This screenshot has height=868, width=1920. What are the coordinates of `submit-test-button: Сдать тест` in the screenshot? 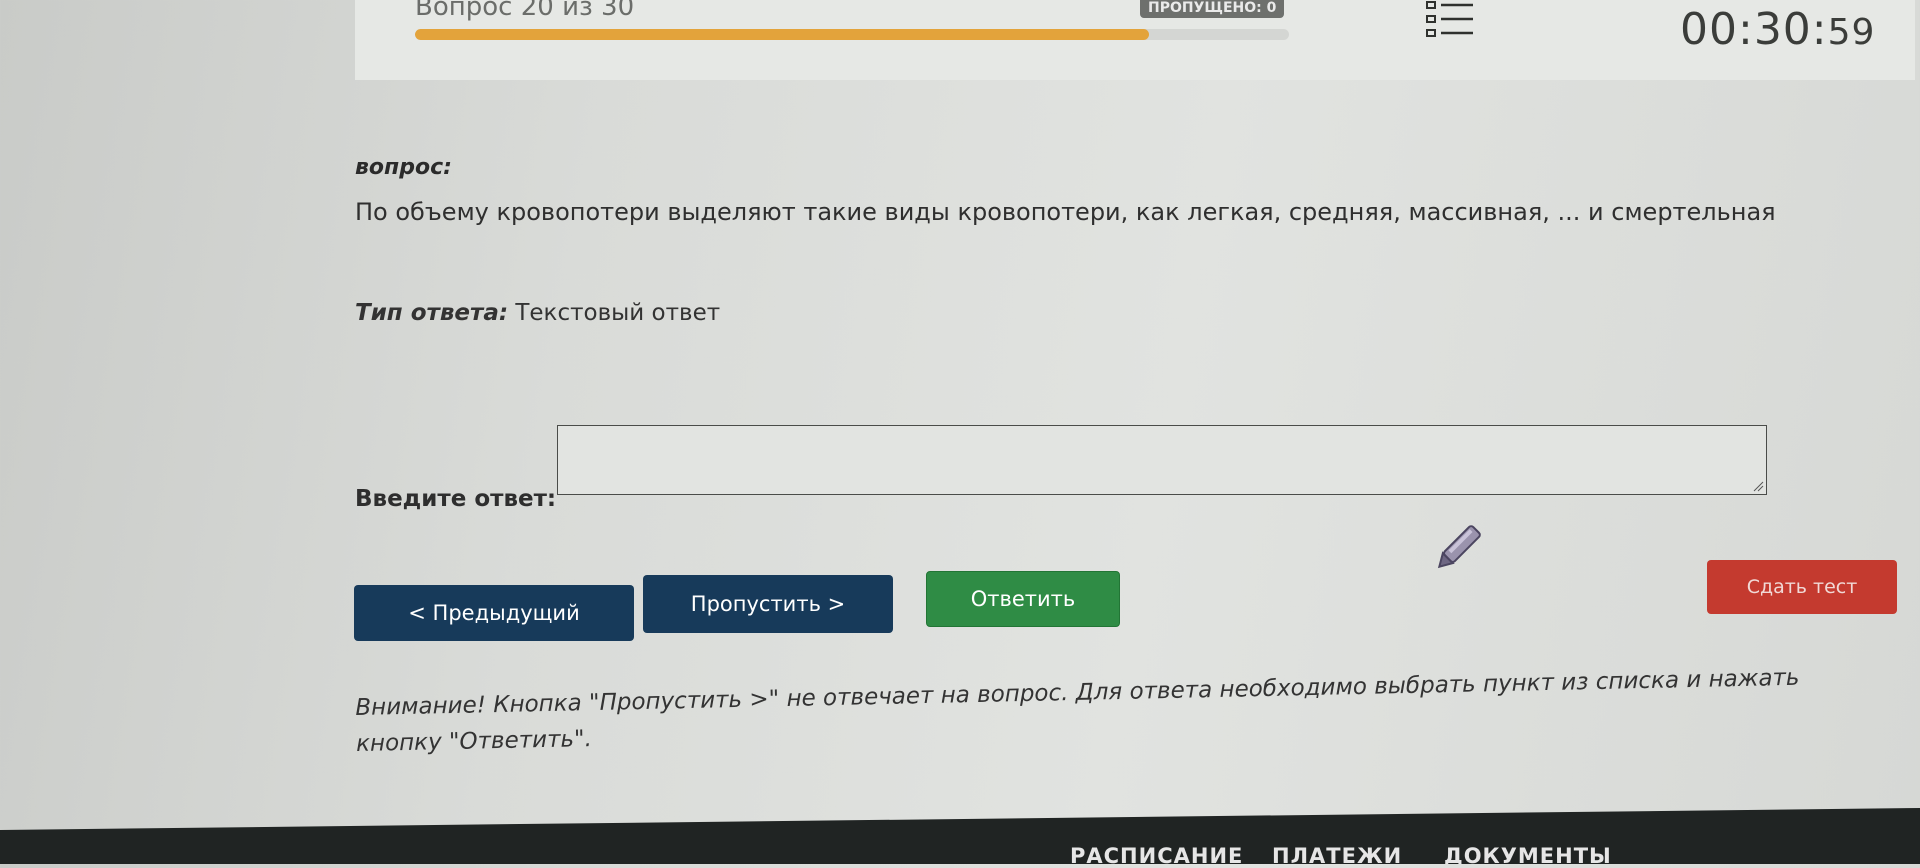 It's located at (1802, 587).